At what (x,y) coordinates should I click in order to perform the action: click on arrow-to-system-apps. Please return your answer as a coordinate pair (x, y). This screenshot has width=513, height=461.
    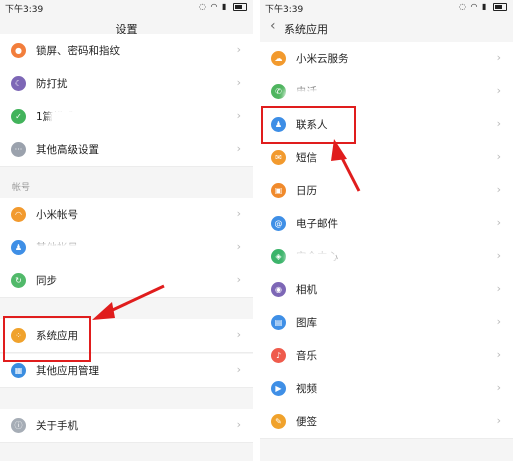
    Looking at the image, I should click on (128, 302).